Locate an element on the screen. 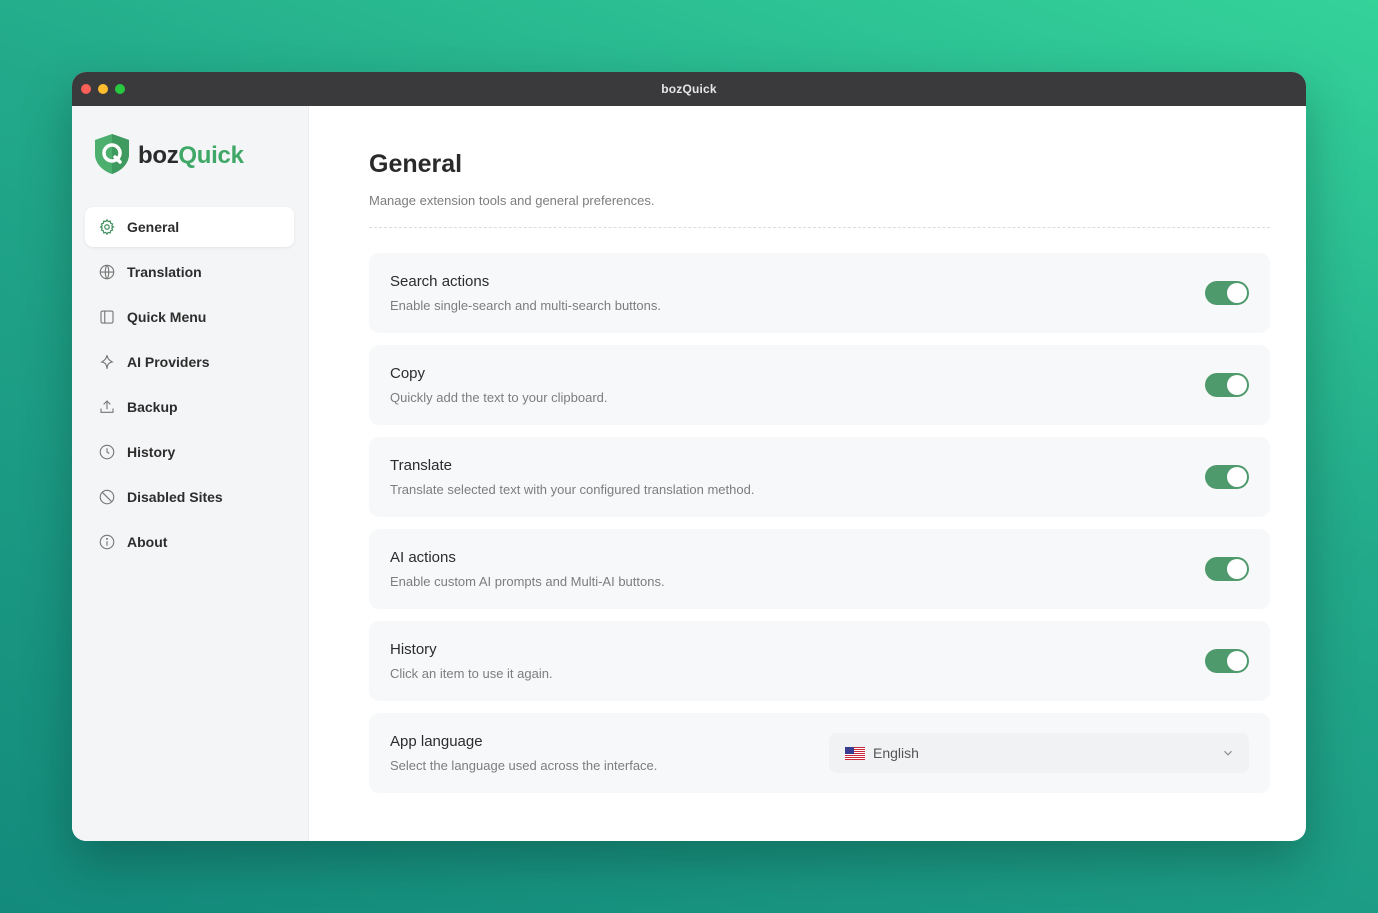  sidebar-item-label: Disabled Sites is located at coordinates (175, 497).